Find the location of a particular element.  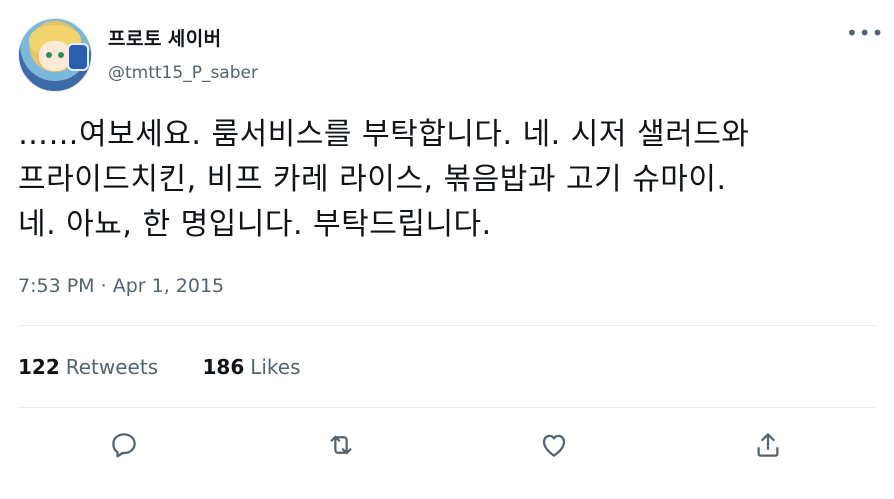

likes-stat: 186 Likes is located at coordinates (251, 367).